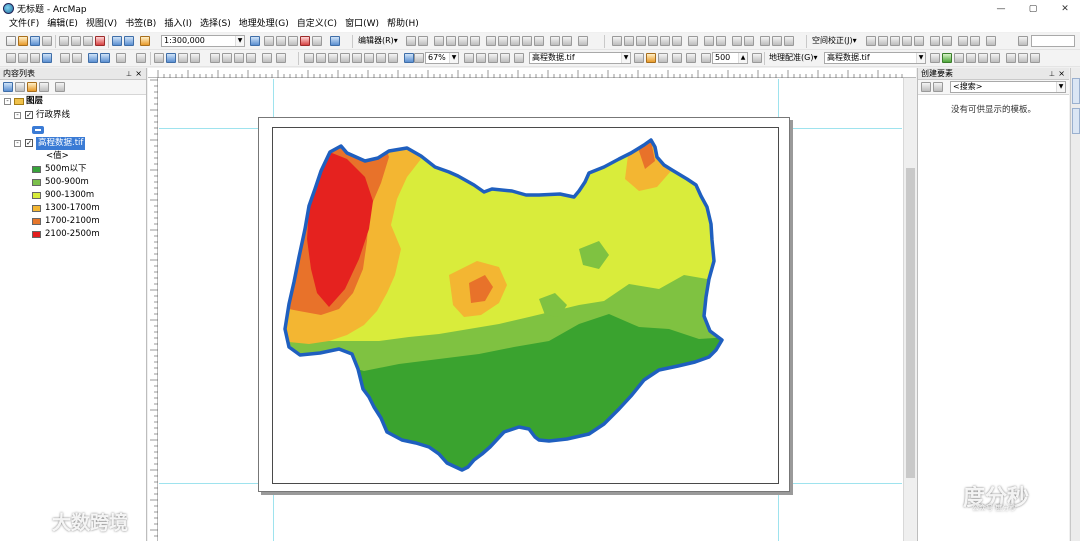  I want to click on legend-item: 1700-2100m, so click(87, 221).